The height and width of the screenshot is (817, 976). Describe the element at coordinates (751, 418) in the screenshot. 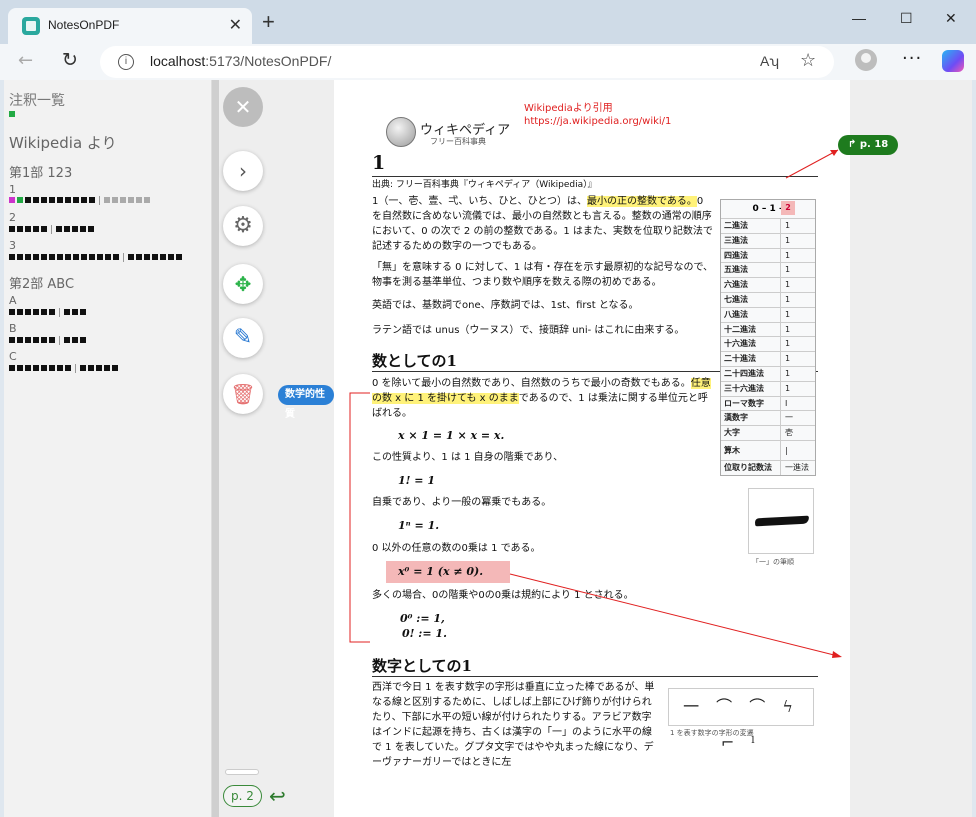

I see `infobox-key: 漢数字` at that location.